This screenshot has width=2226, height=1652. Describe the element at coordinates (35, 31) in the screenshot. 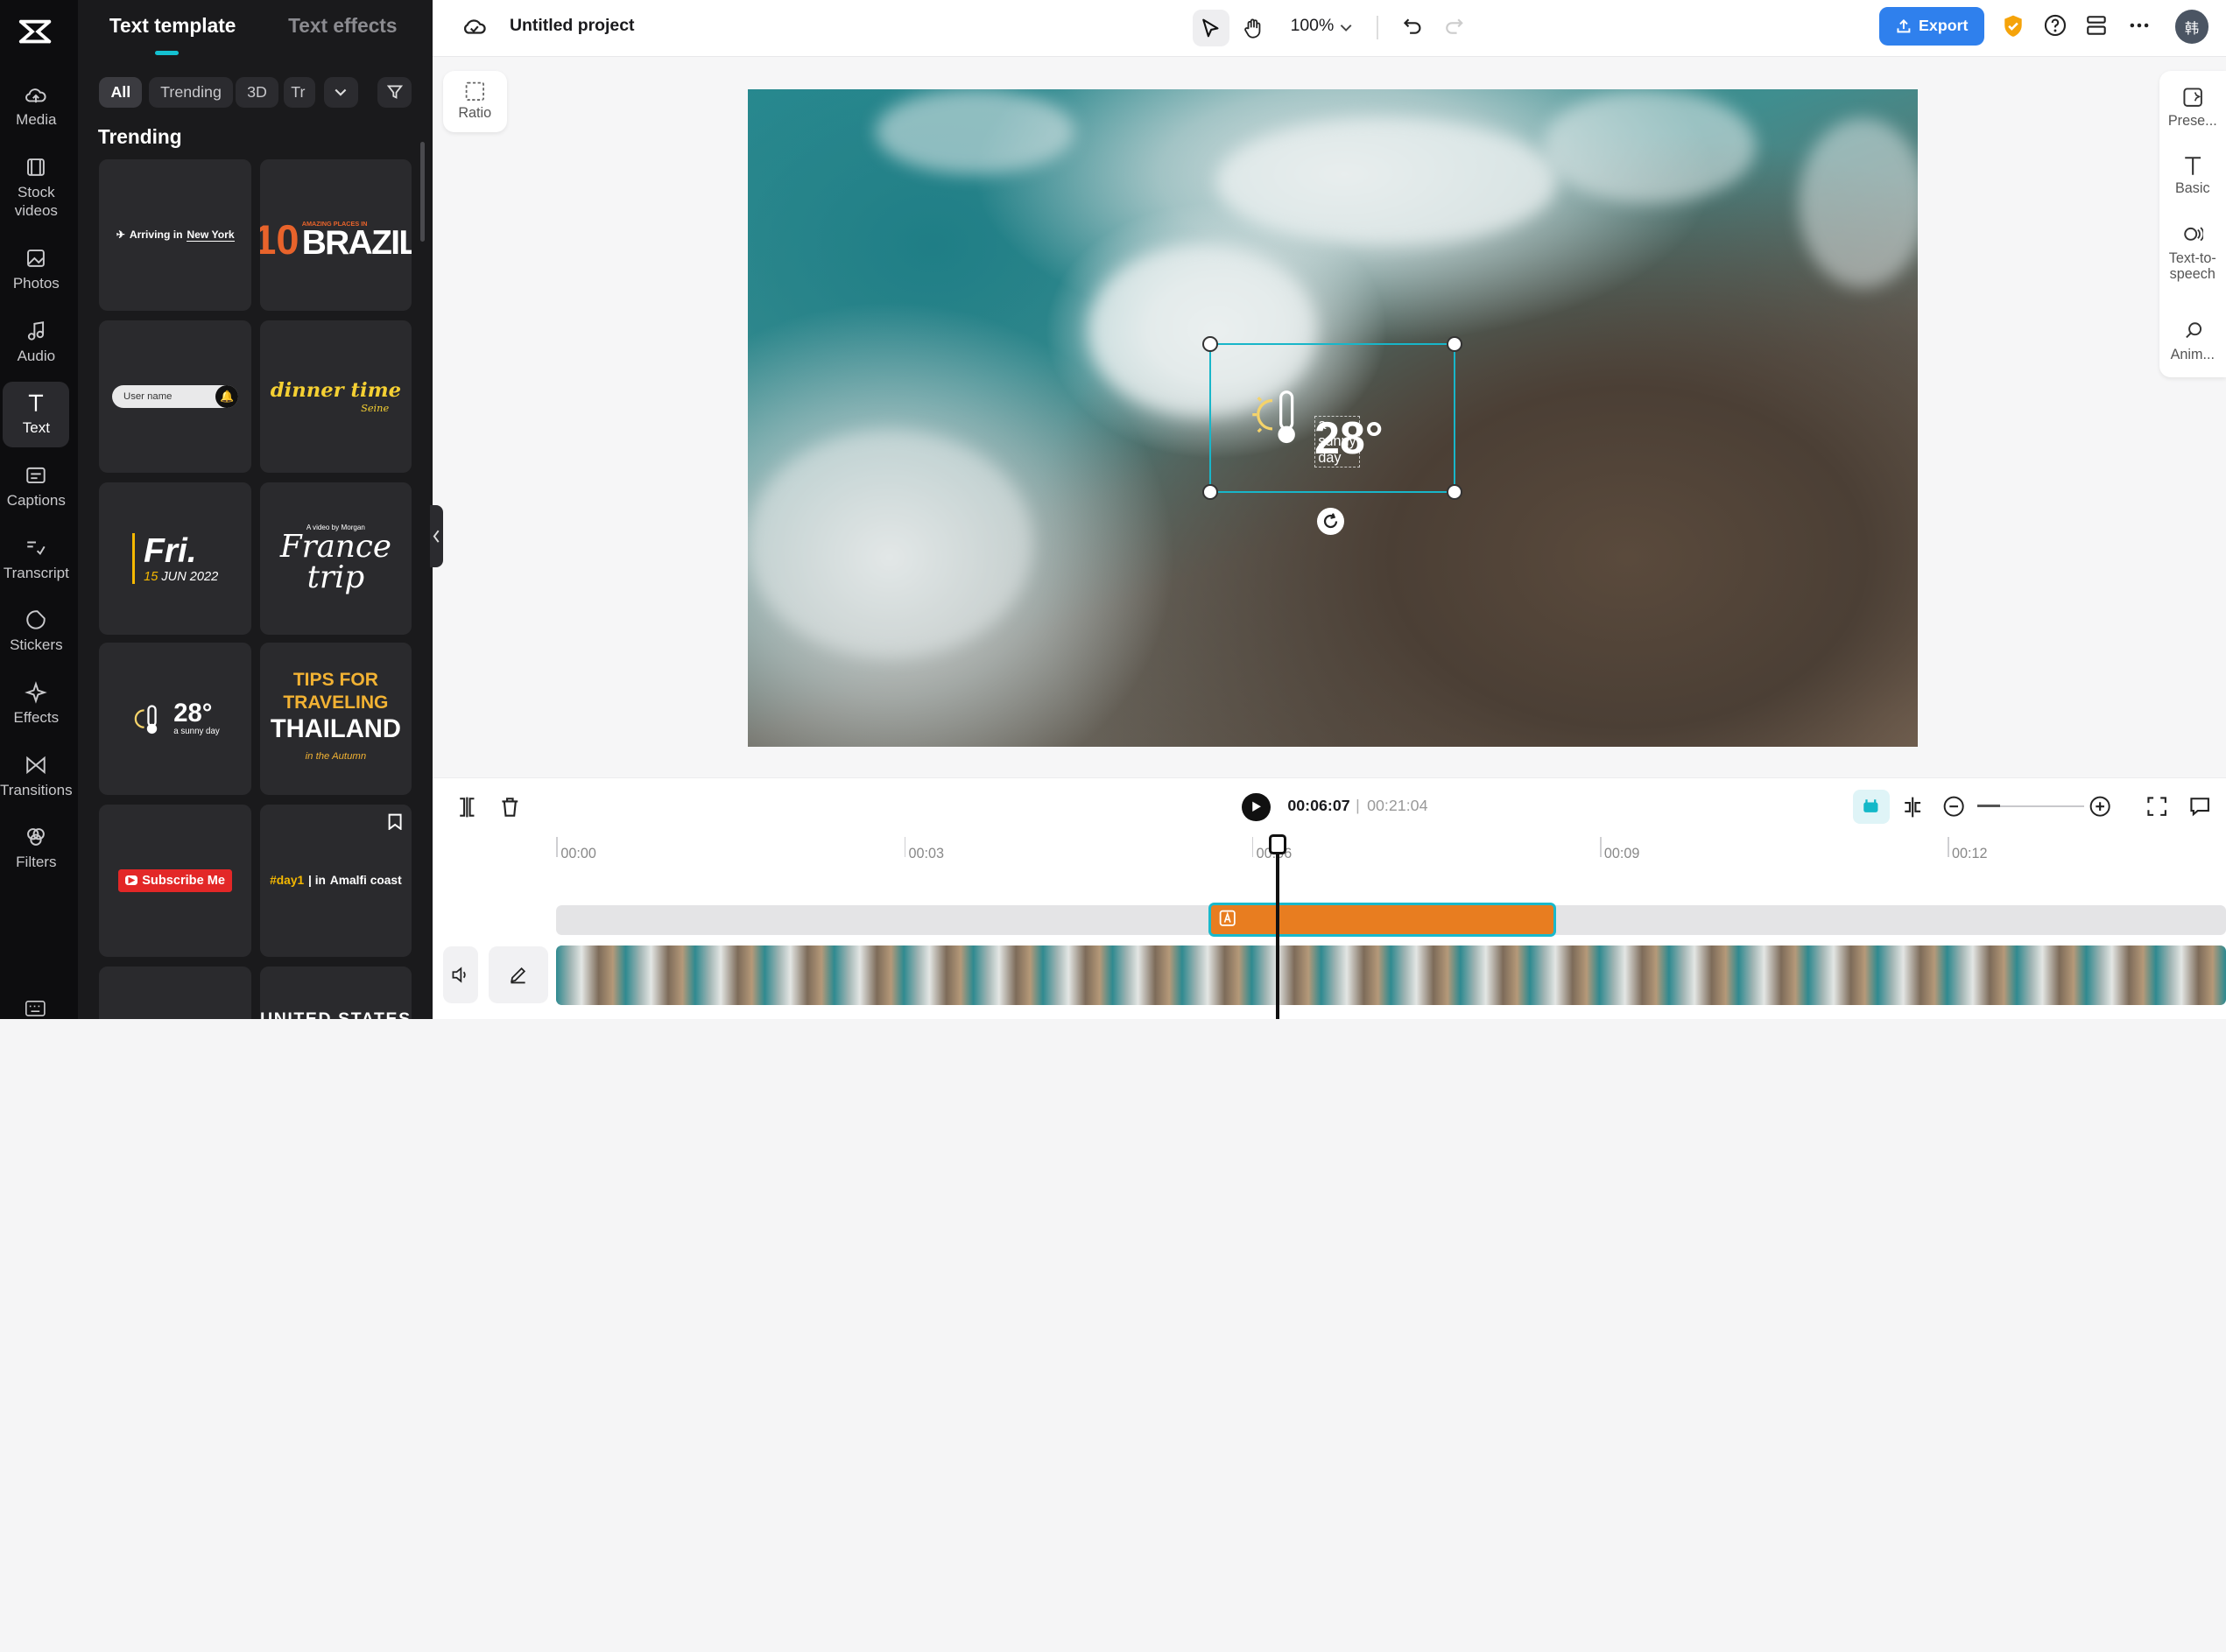

I see `capcut-logo-icon` at that location.